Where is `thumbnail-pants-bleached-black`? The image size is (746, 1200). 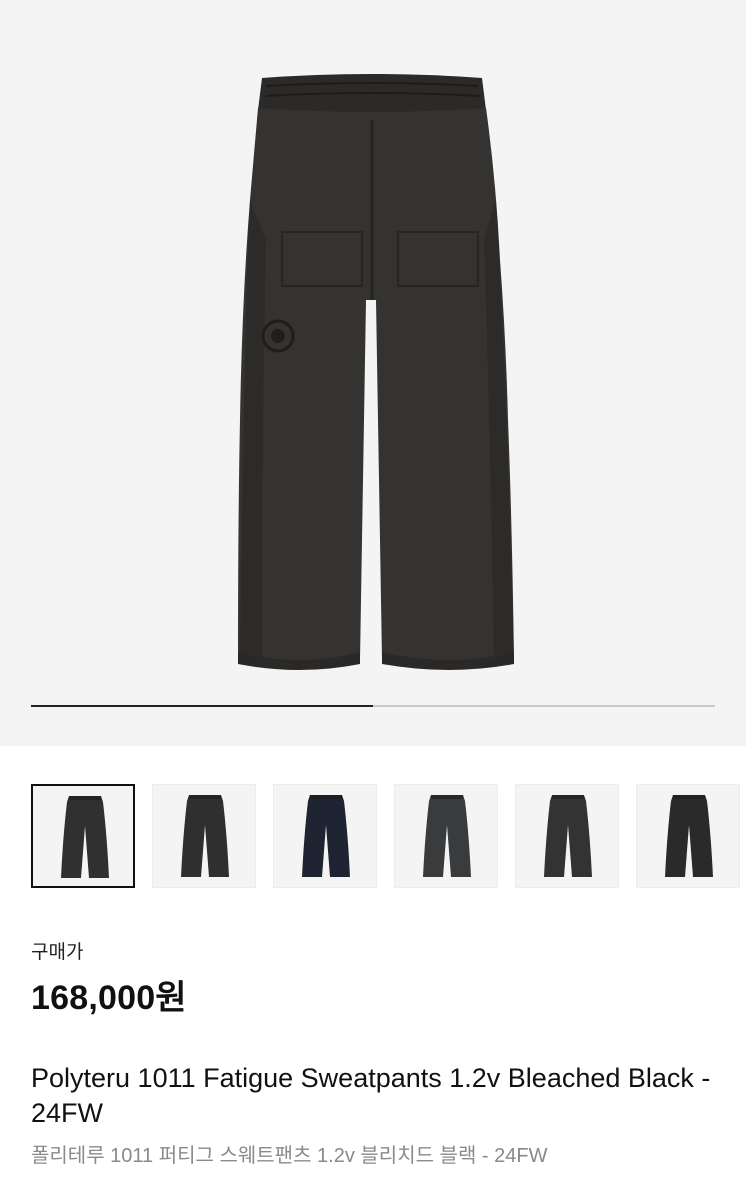
thumbnail-pants-bleached-black is located at coordinates (83, 836).